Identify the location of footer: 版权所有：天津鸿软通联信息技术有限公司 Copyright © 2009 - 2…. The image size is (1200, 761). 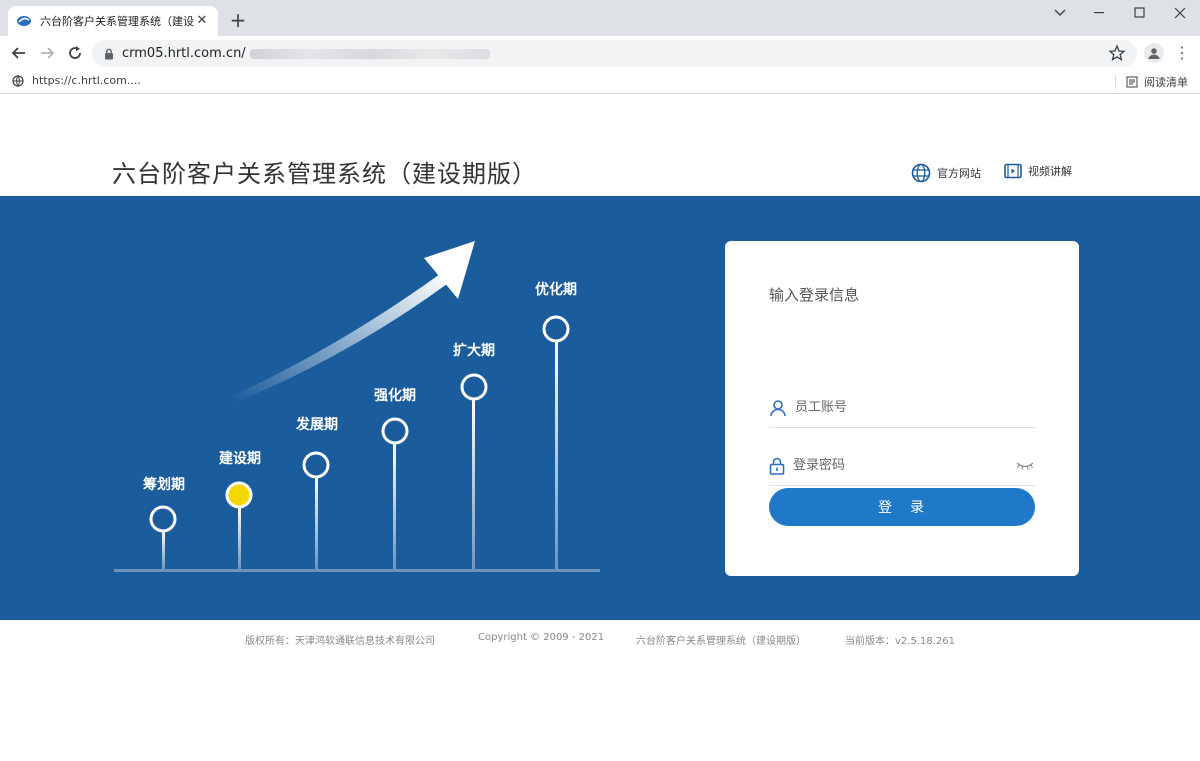
(600, 639).